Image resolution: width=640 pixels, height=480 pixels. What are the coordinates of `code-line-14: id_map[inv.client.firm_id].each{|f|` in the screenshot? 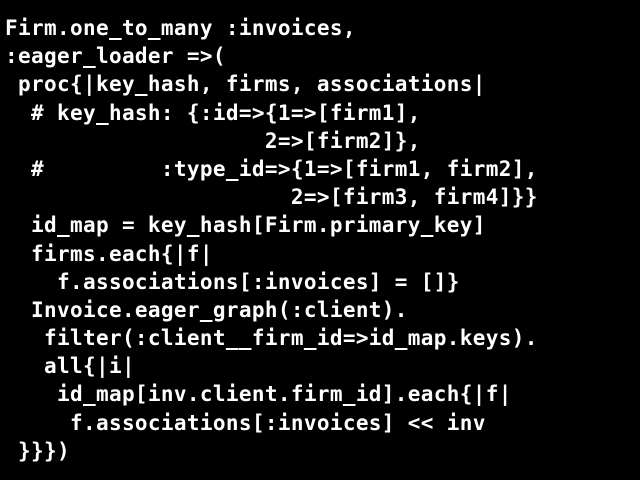 It's located at (258, 394).